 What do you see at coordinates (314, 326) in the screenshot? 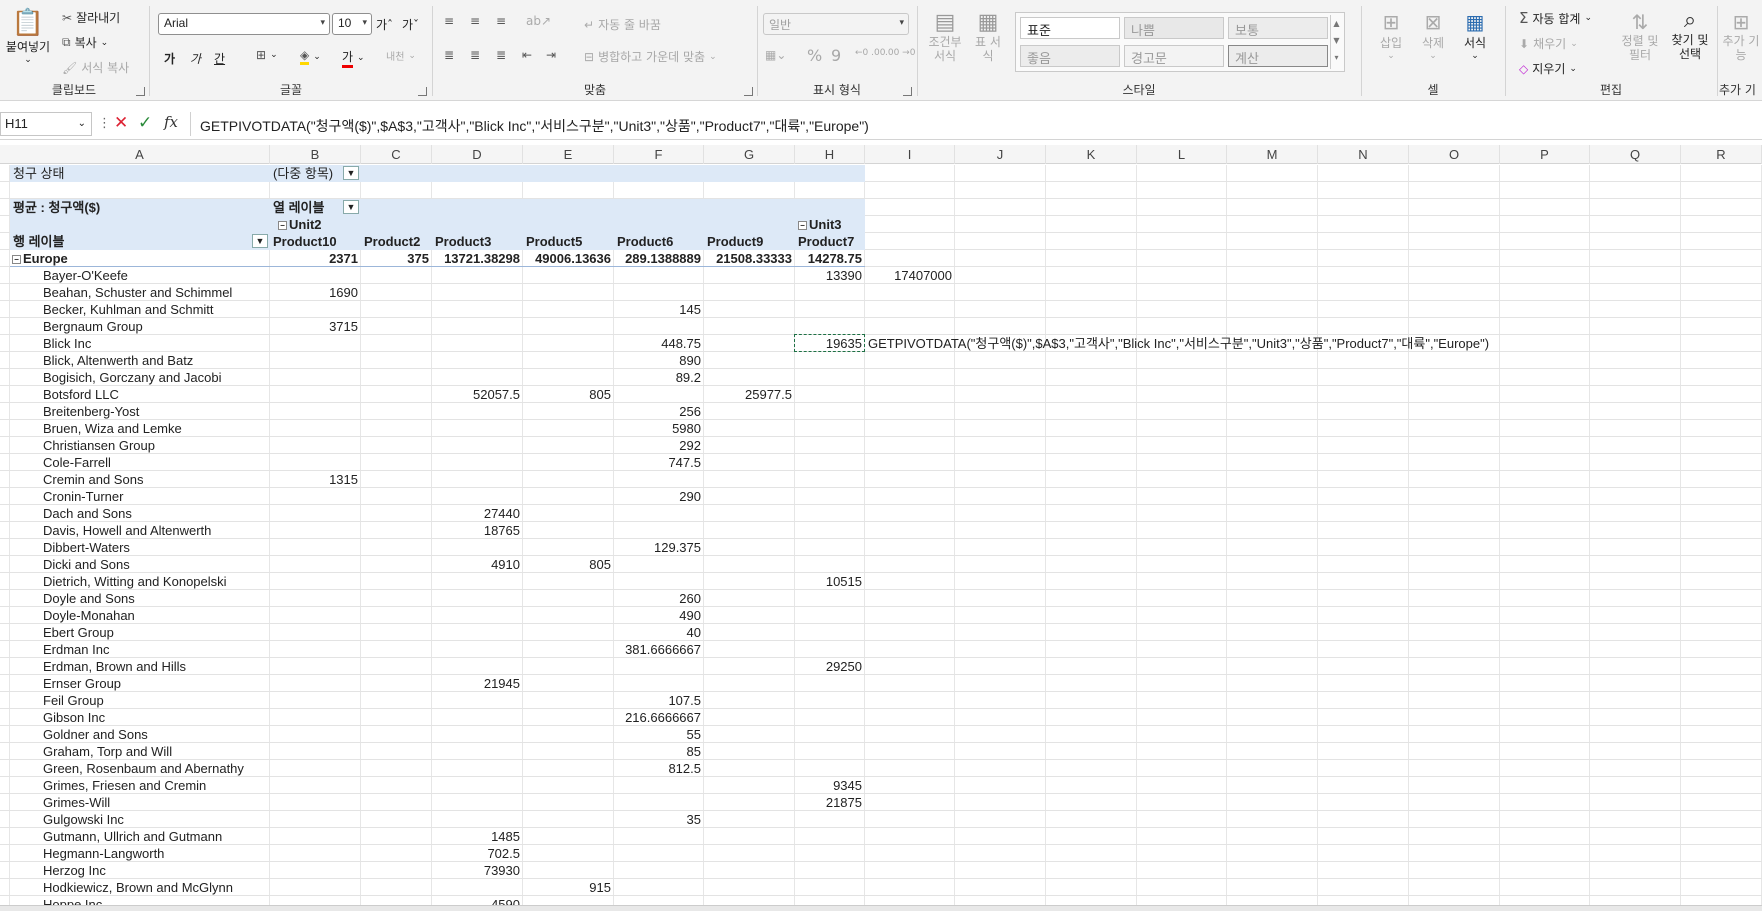
I see `pivot-value-cell: 3715` at bounding box center [314, 326].